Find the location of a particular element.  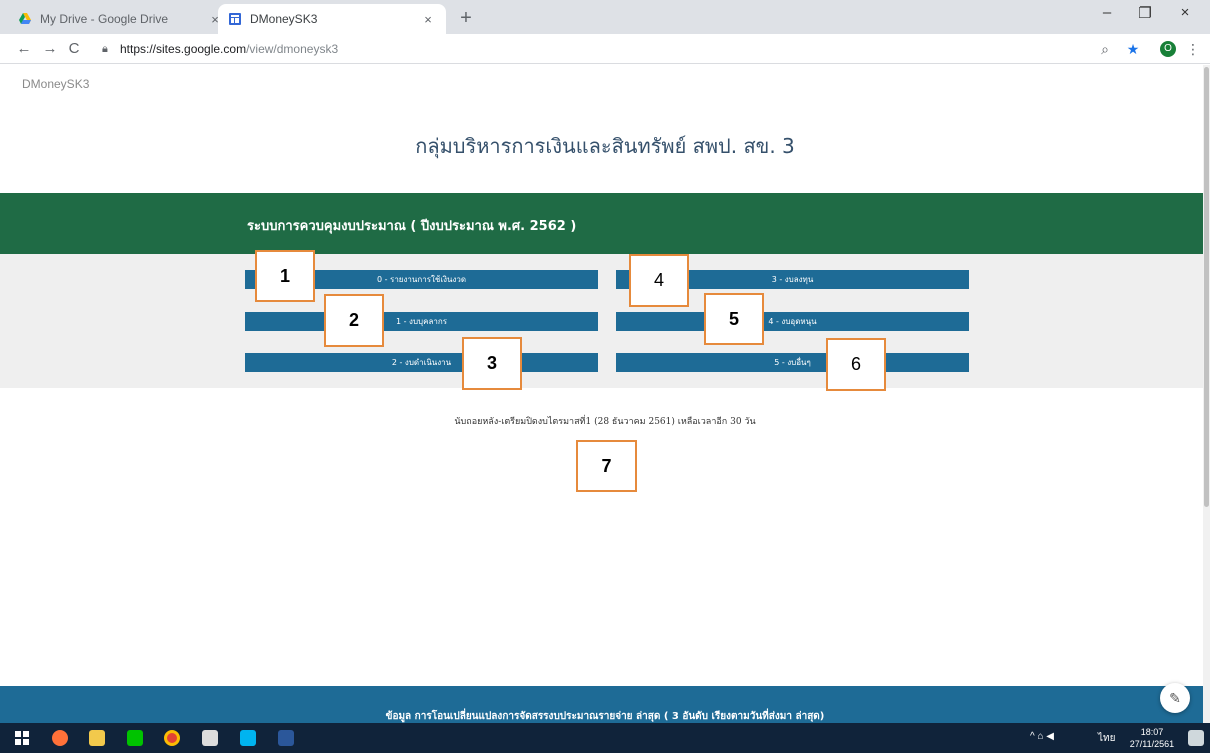

window-close-button: × is located at coordinates (1185, 12).